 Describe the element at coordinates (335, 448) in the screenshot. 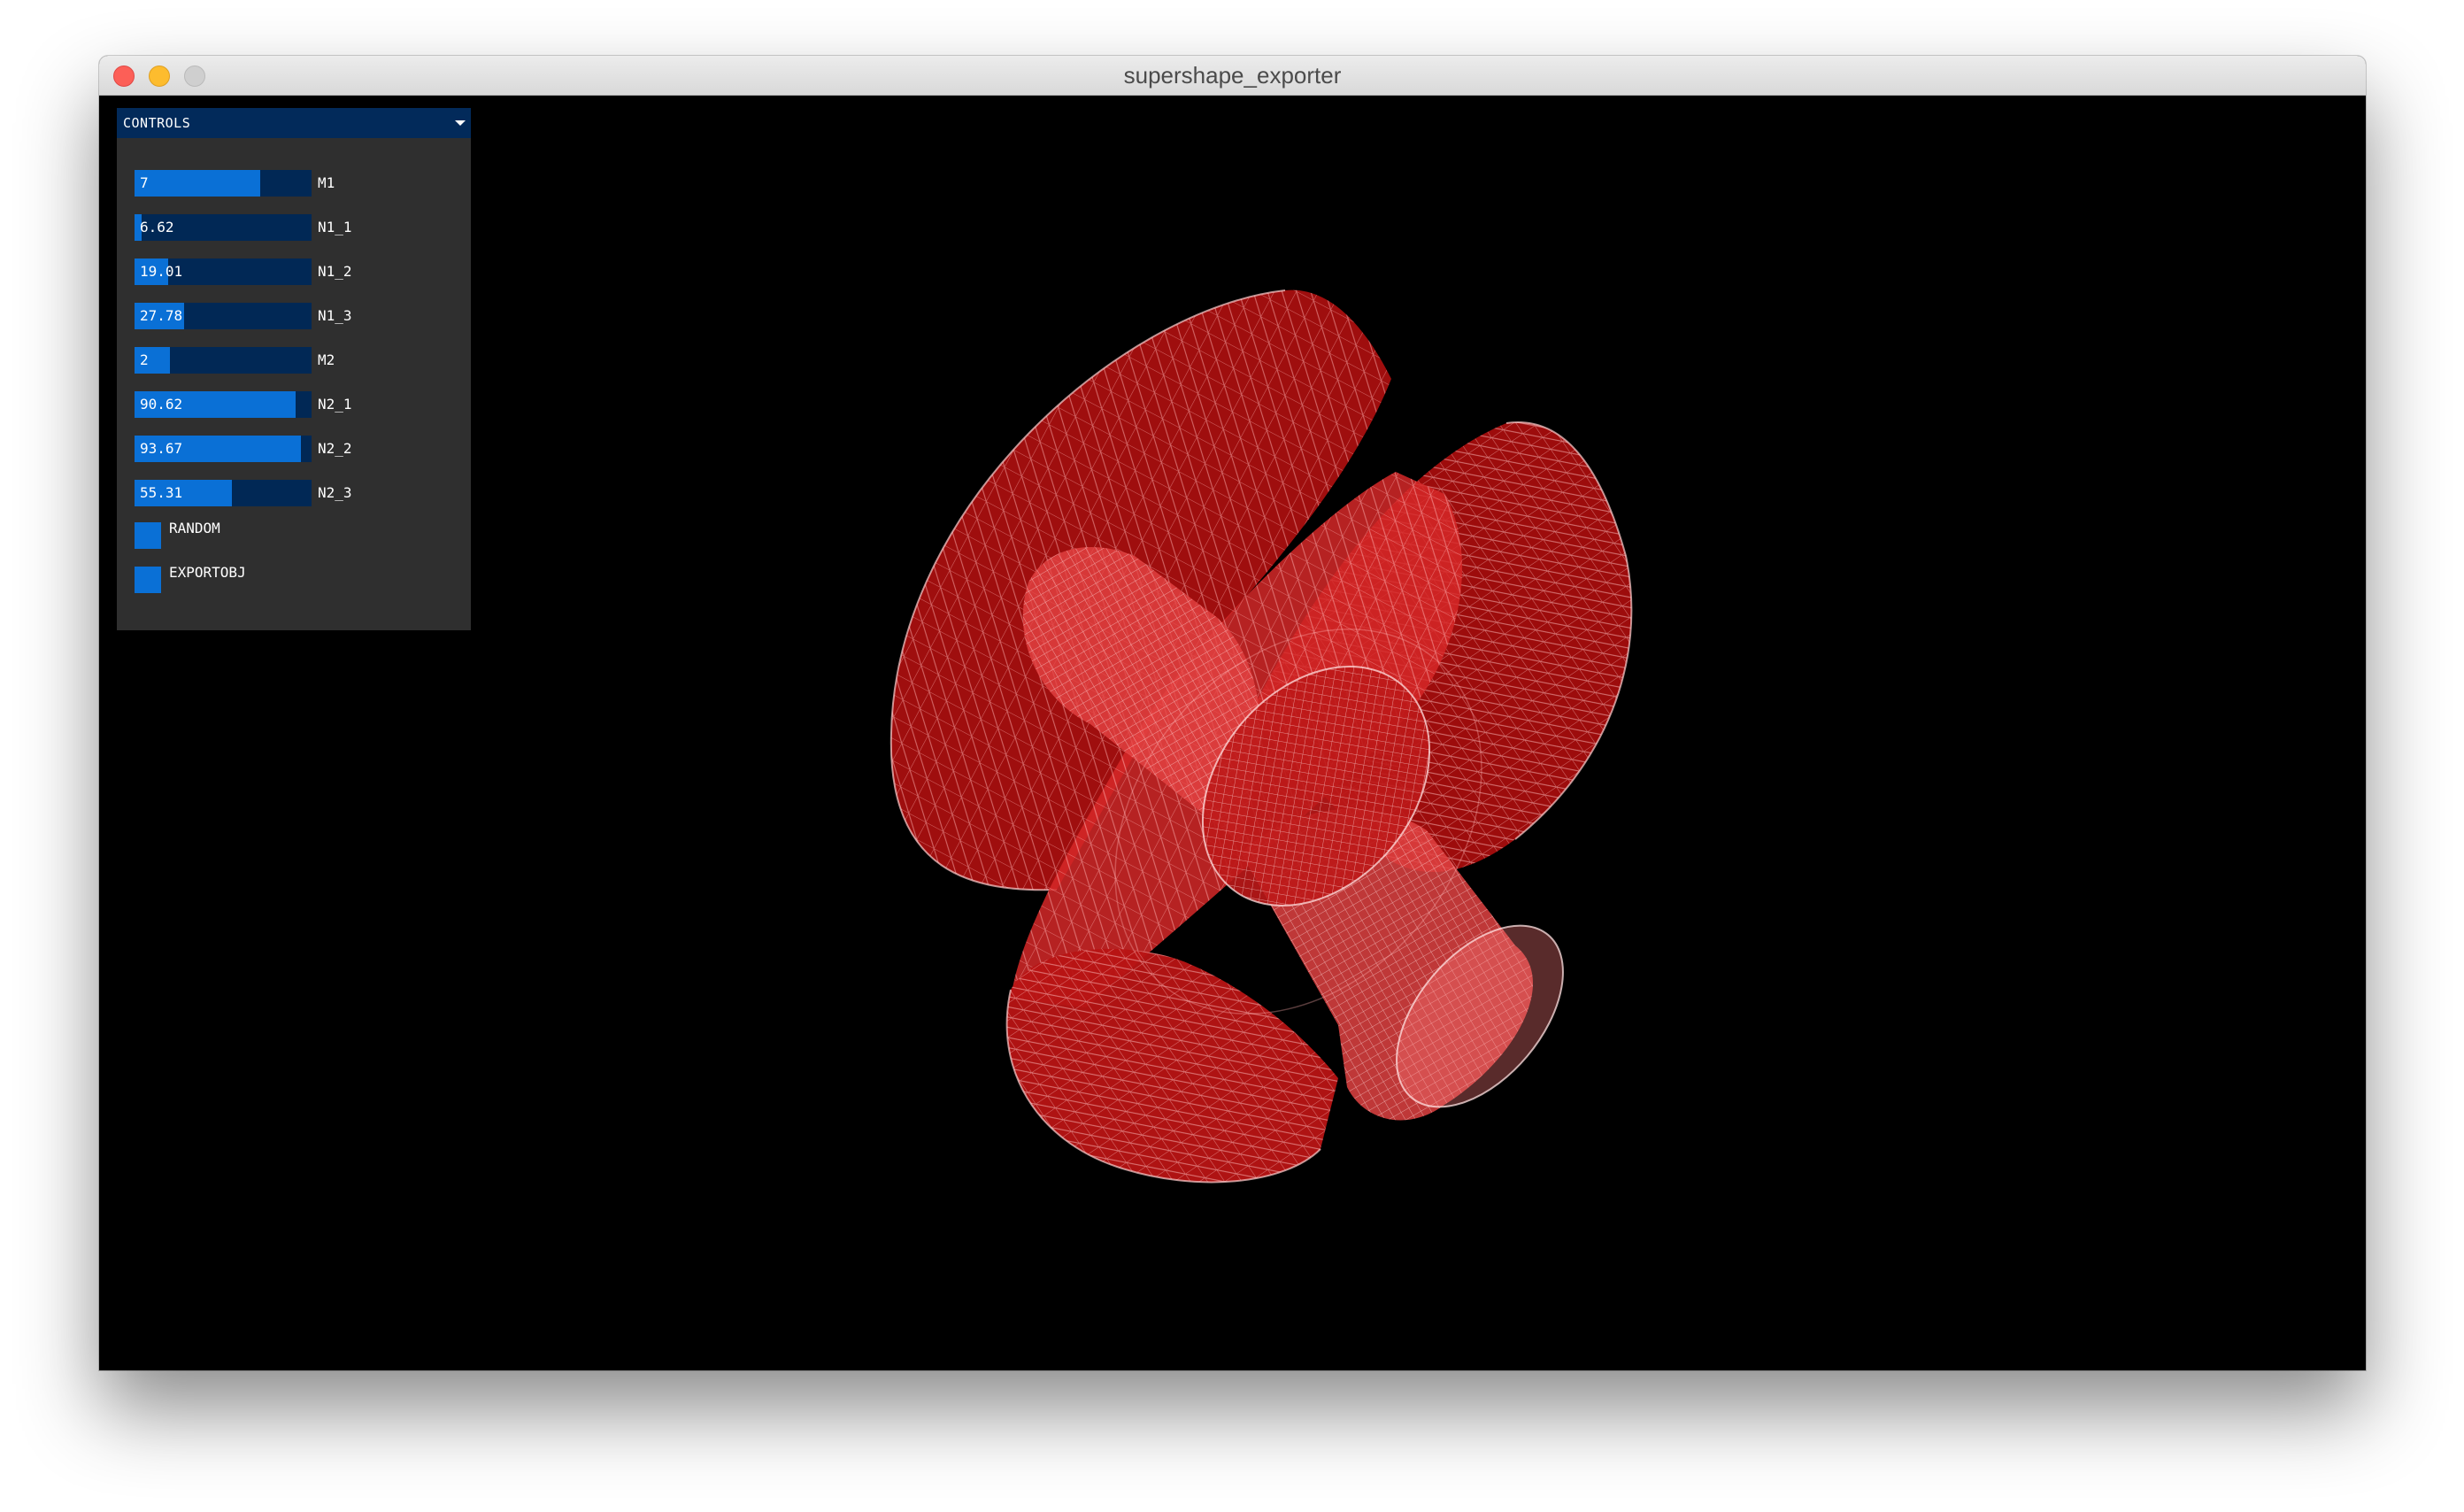

I see `slider-label: N2_2` at that location.